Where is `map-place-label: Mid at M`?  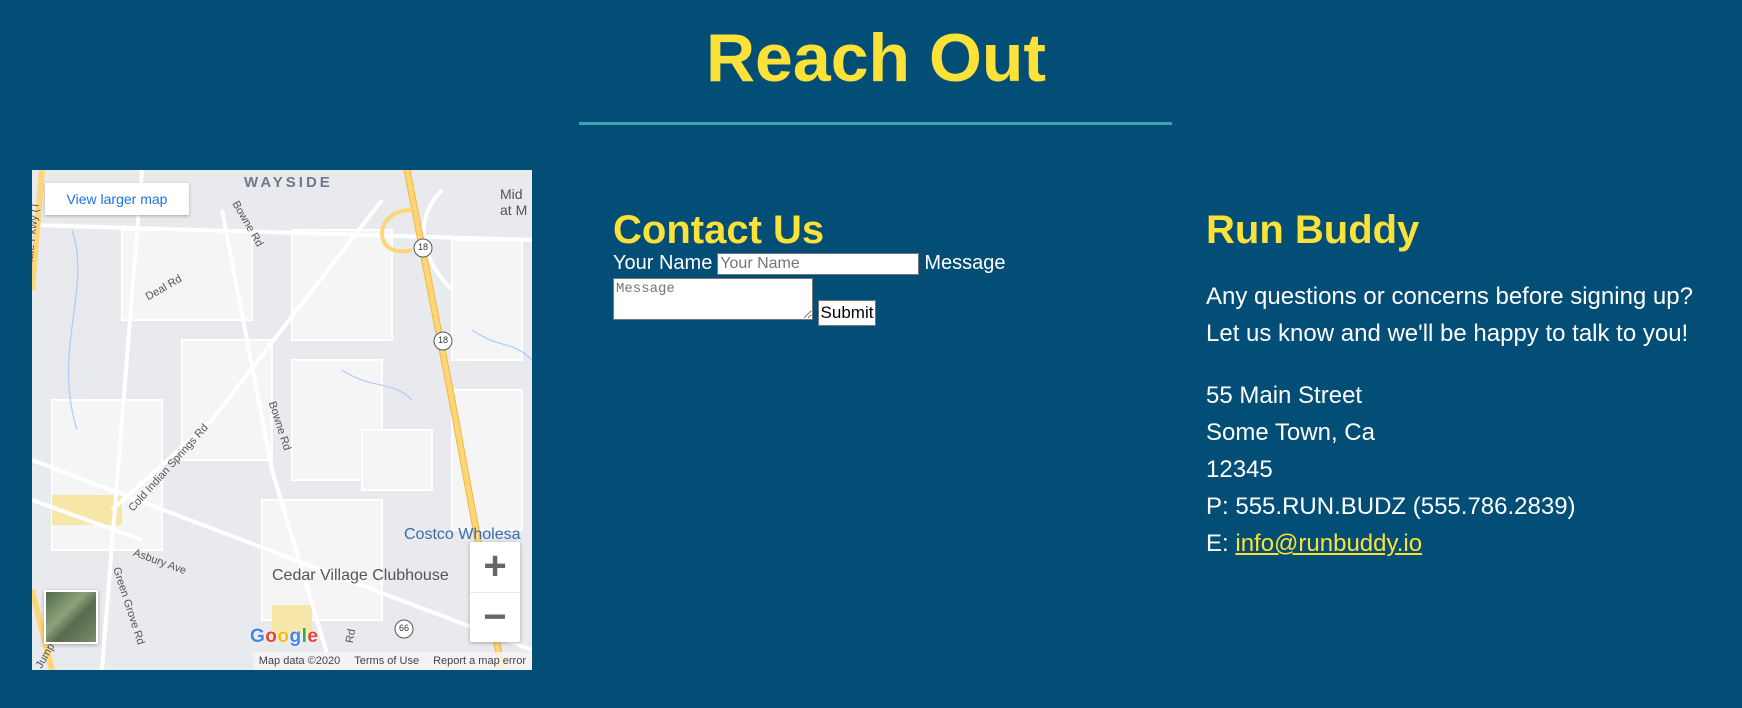
map-place-label: Mid at M is located at coordinates (514, 202).